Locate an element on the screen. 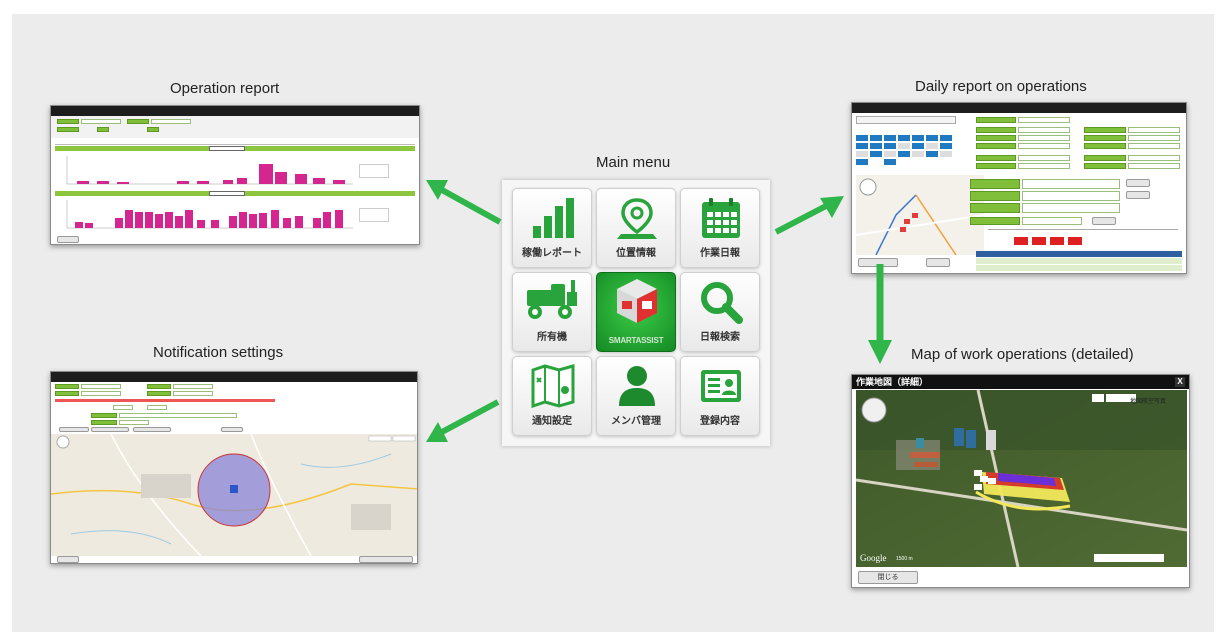 The image size is (1224, 641). menu-member-management-button: メンバ管理 is located at coordinates (636, 396).